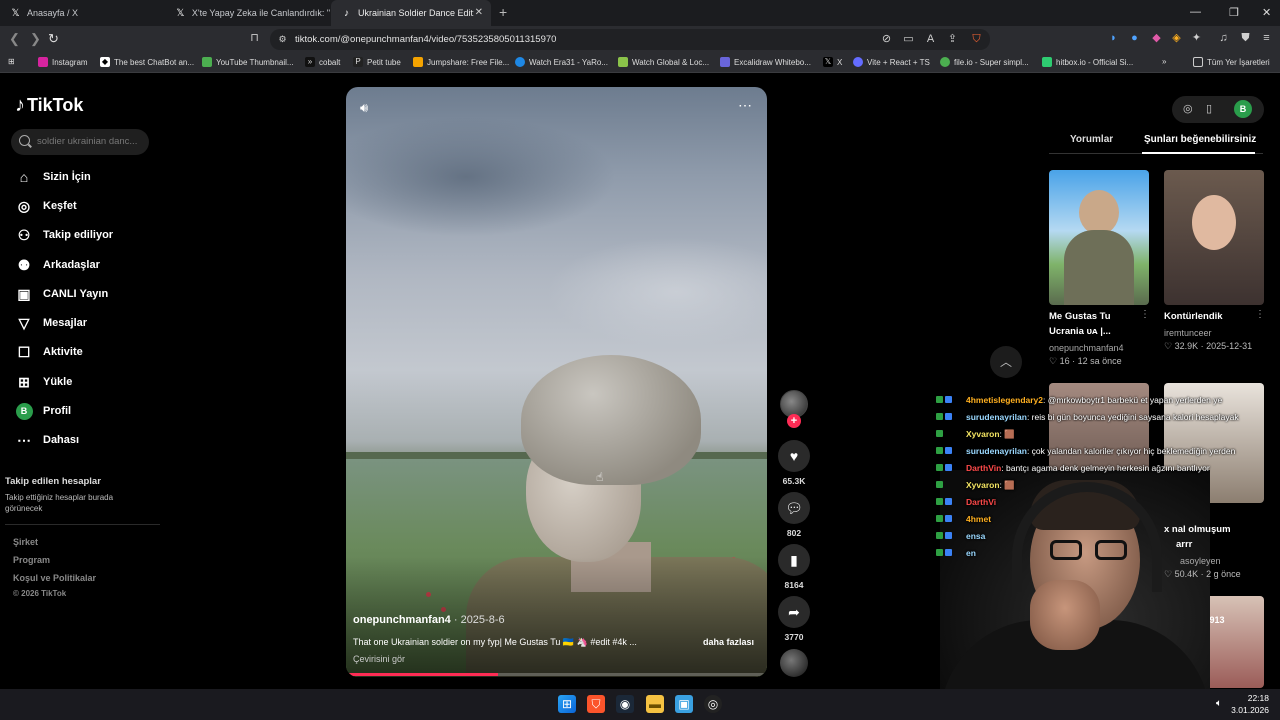 This screenshot has width=1280, height=720. What do you see at coordinates (14, 39) in the screenshot?
I see `back-button: ❮` at bounding box center [14, 39].